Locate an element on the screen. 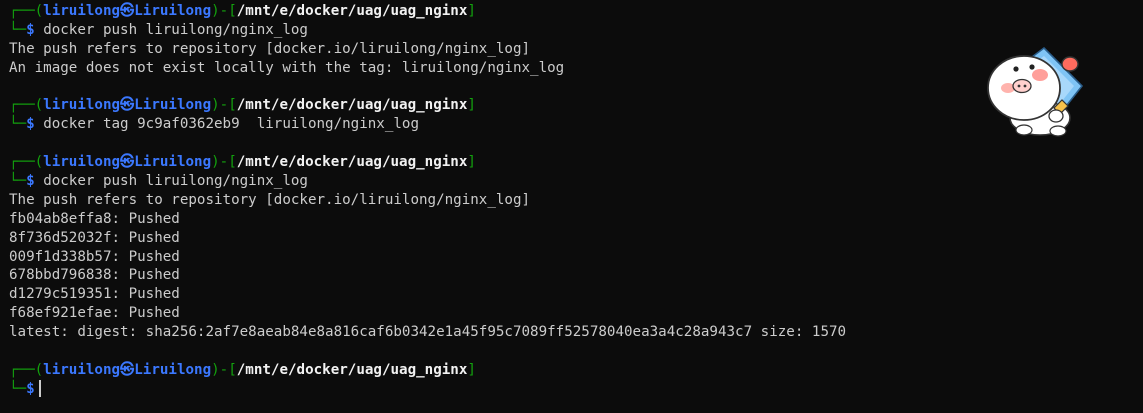 The height and width of the screenshot is (413, 1143). output-line: 009f1d338b57: Pushed is located at coordinates (94, 256).